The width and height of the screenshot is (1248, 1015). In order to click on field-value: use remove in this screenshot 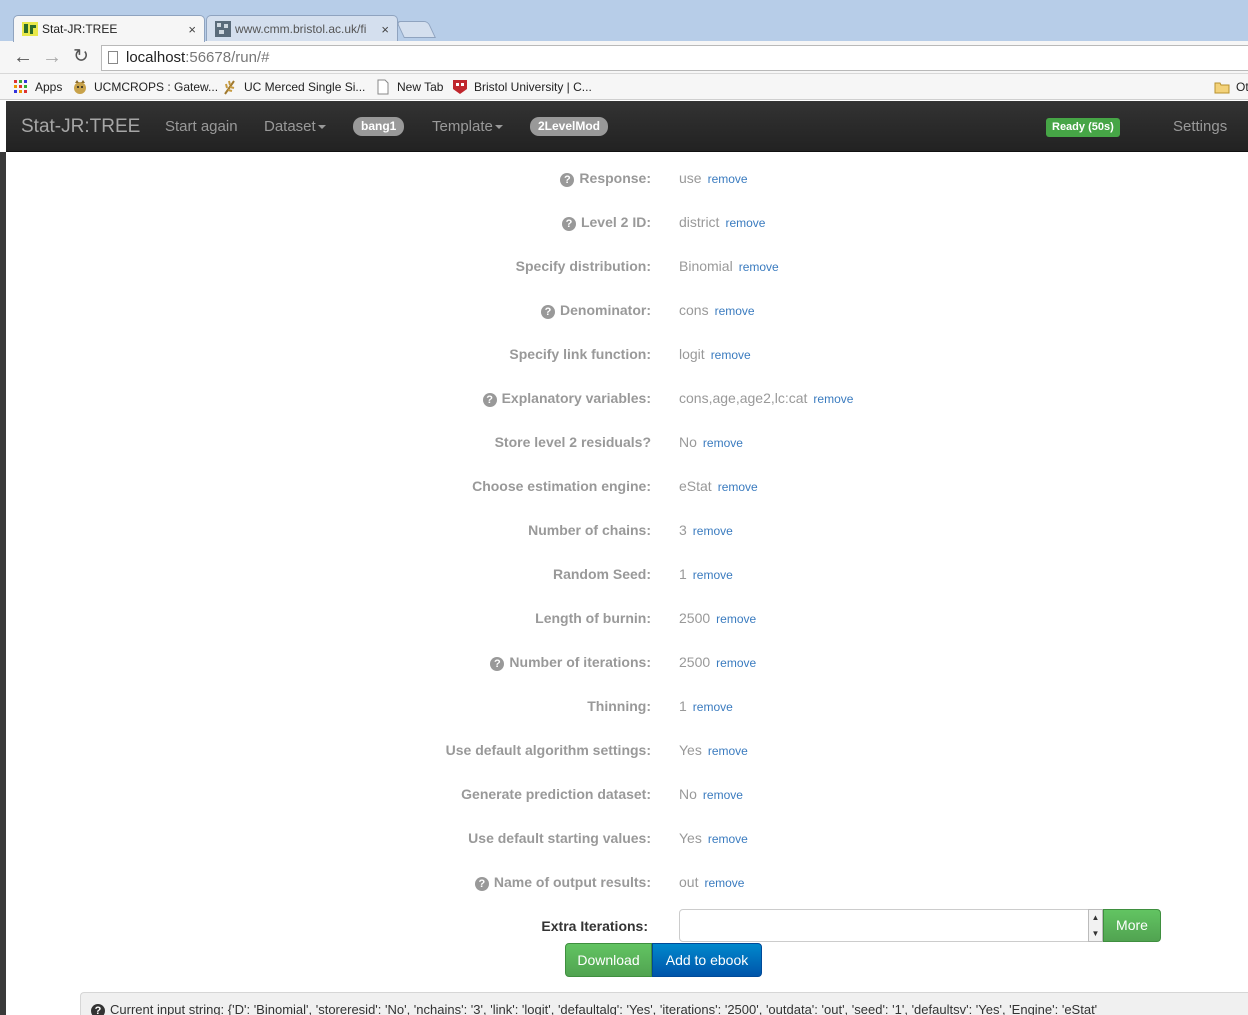, I will do `click(713, 178)`.